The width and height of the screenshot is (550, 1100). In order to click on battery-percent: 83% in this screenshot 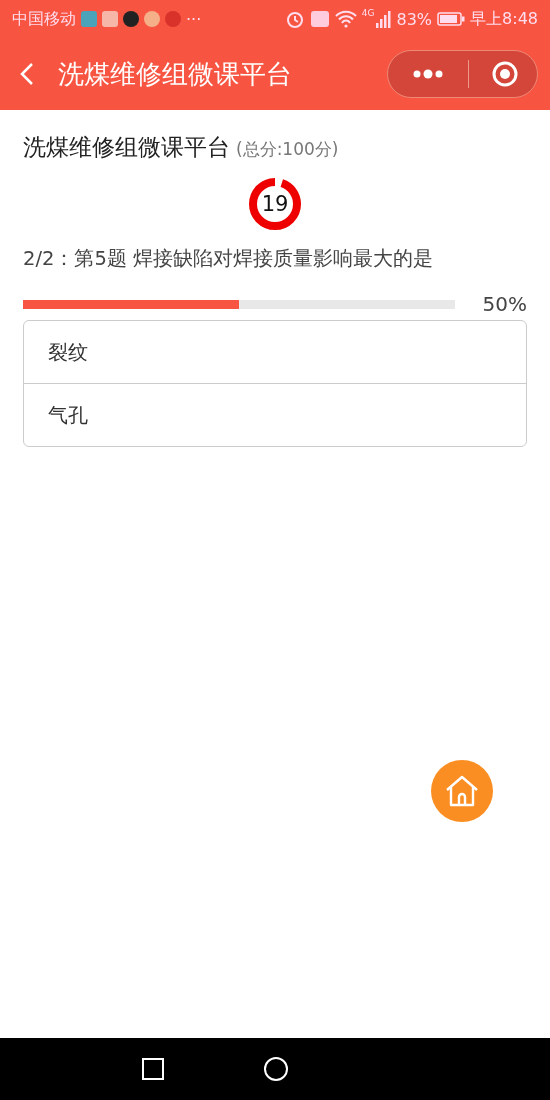, I will do `click(414, 19)`.